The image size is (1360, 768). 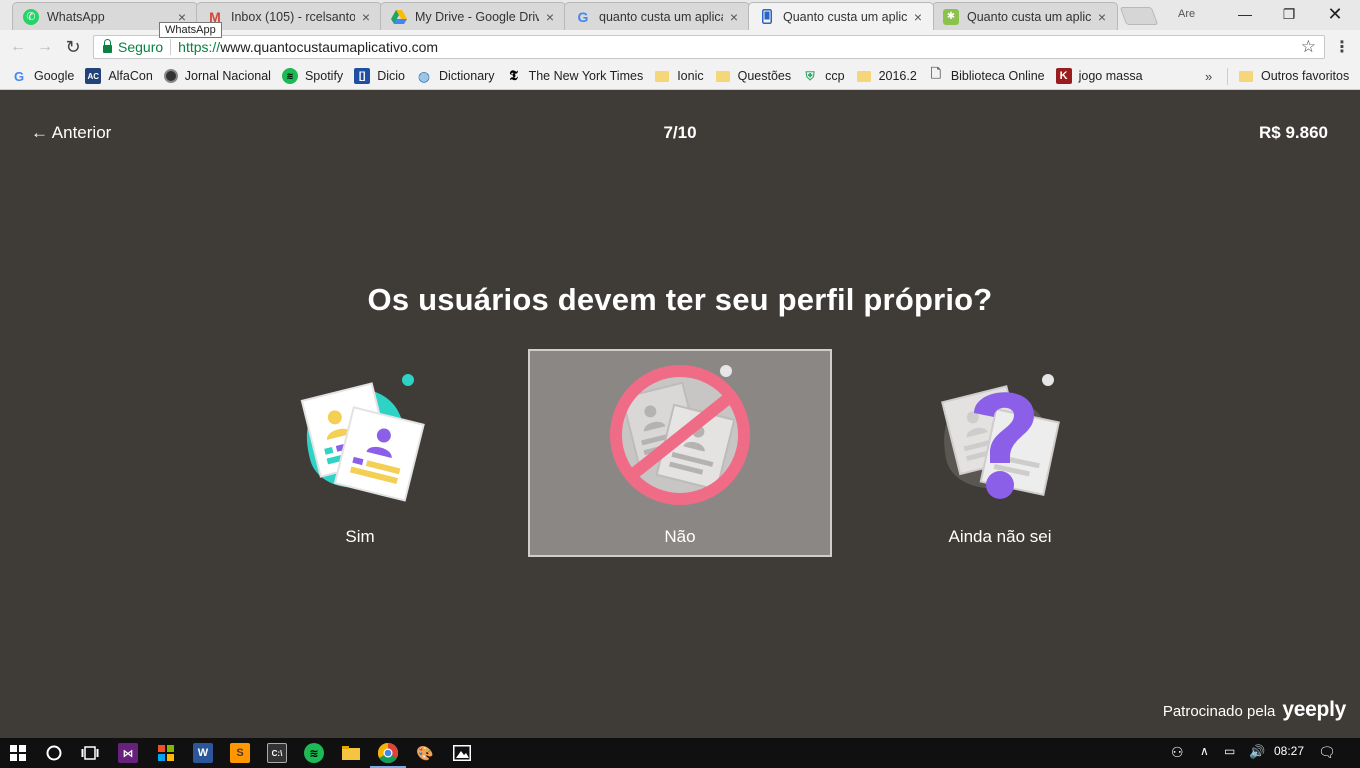 I want to click on bookmark-alfacon: AC AlfaCon, so click(x=119, y=76).